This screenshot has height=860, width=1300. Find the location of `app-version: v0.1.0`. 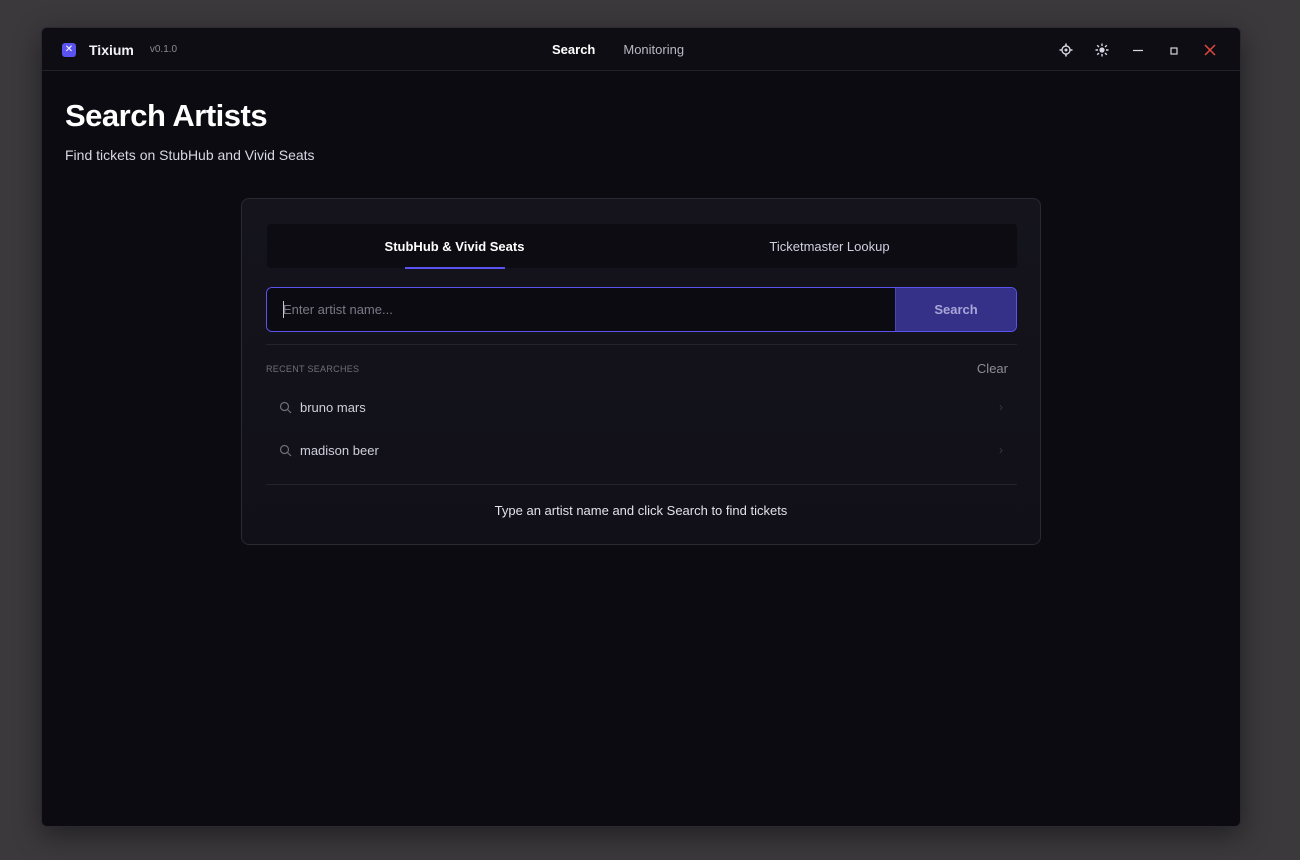

app-version: v0.1.0 is located at coordinates (163, 49).